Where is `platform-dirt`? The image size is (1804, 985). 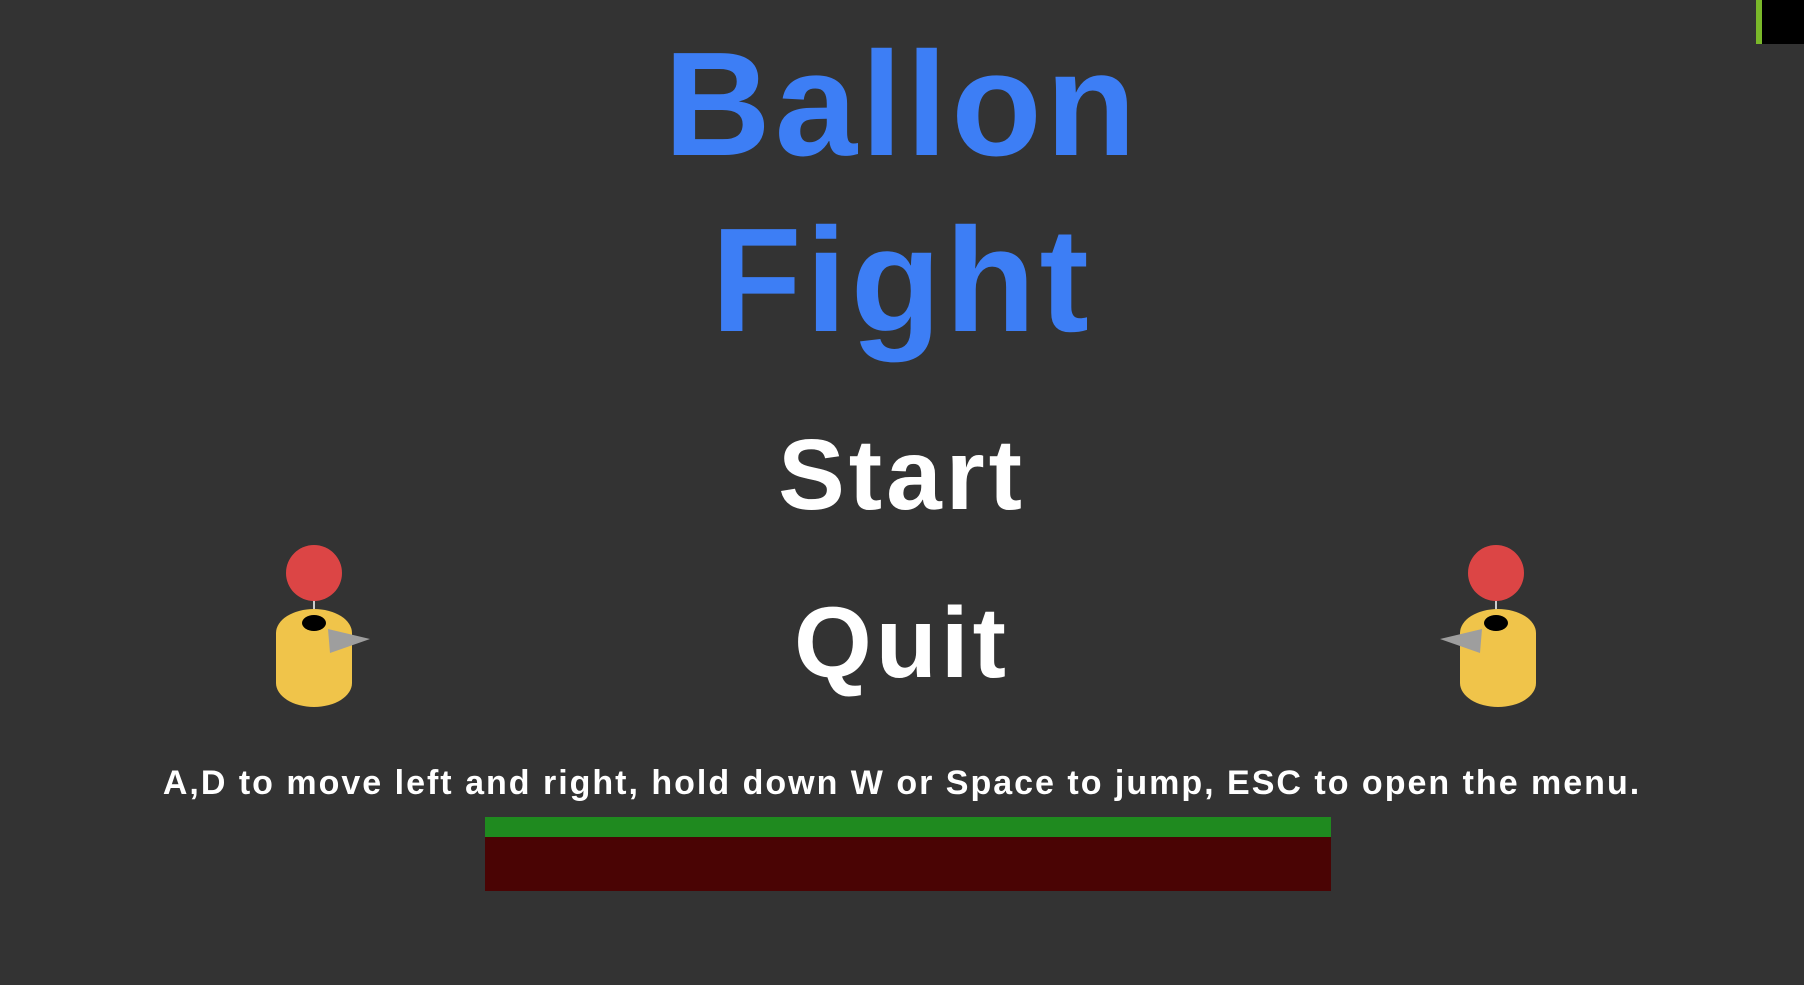 platform-dirt is located at coordinates (908, 864).